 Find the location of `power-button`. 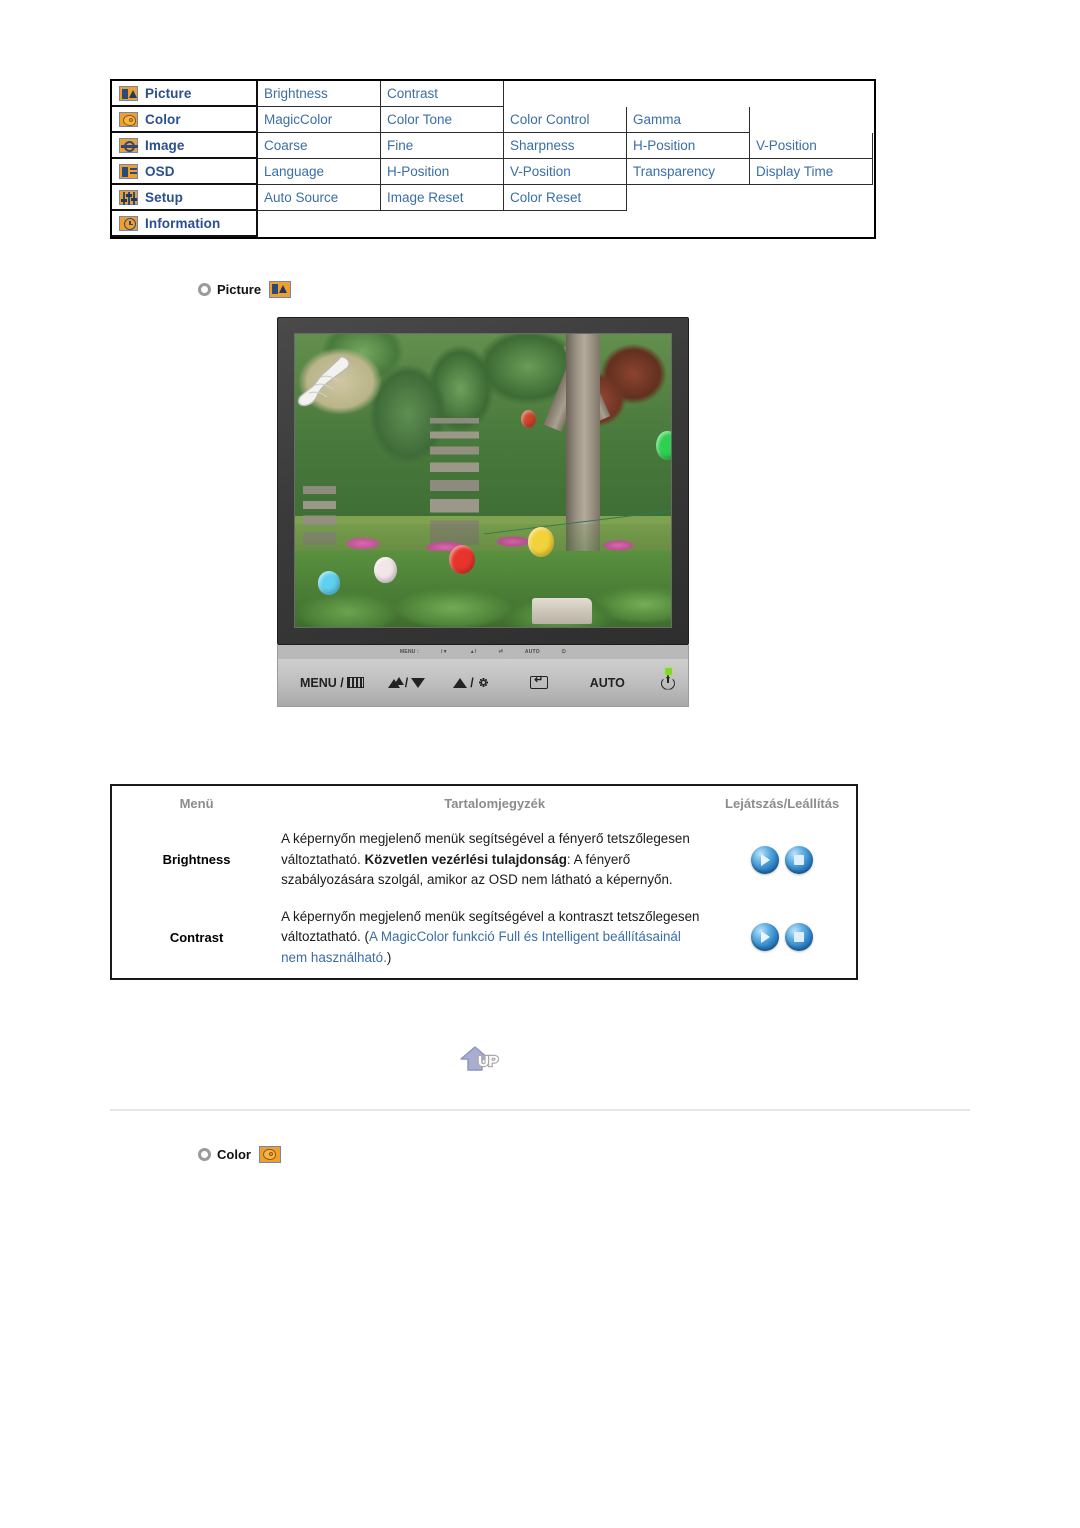

power-button is located at coordinates (668, 682).